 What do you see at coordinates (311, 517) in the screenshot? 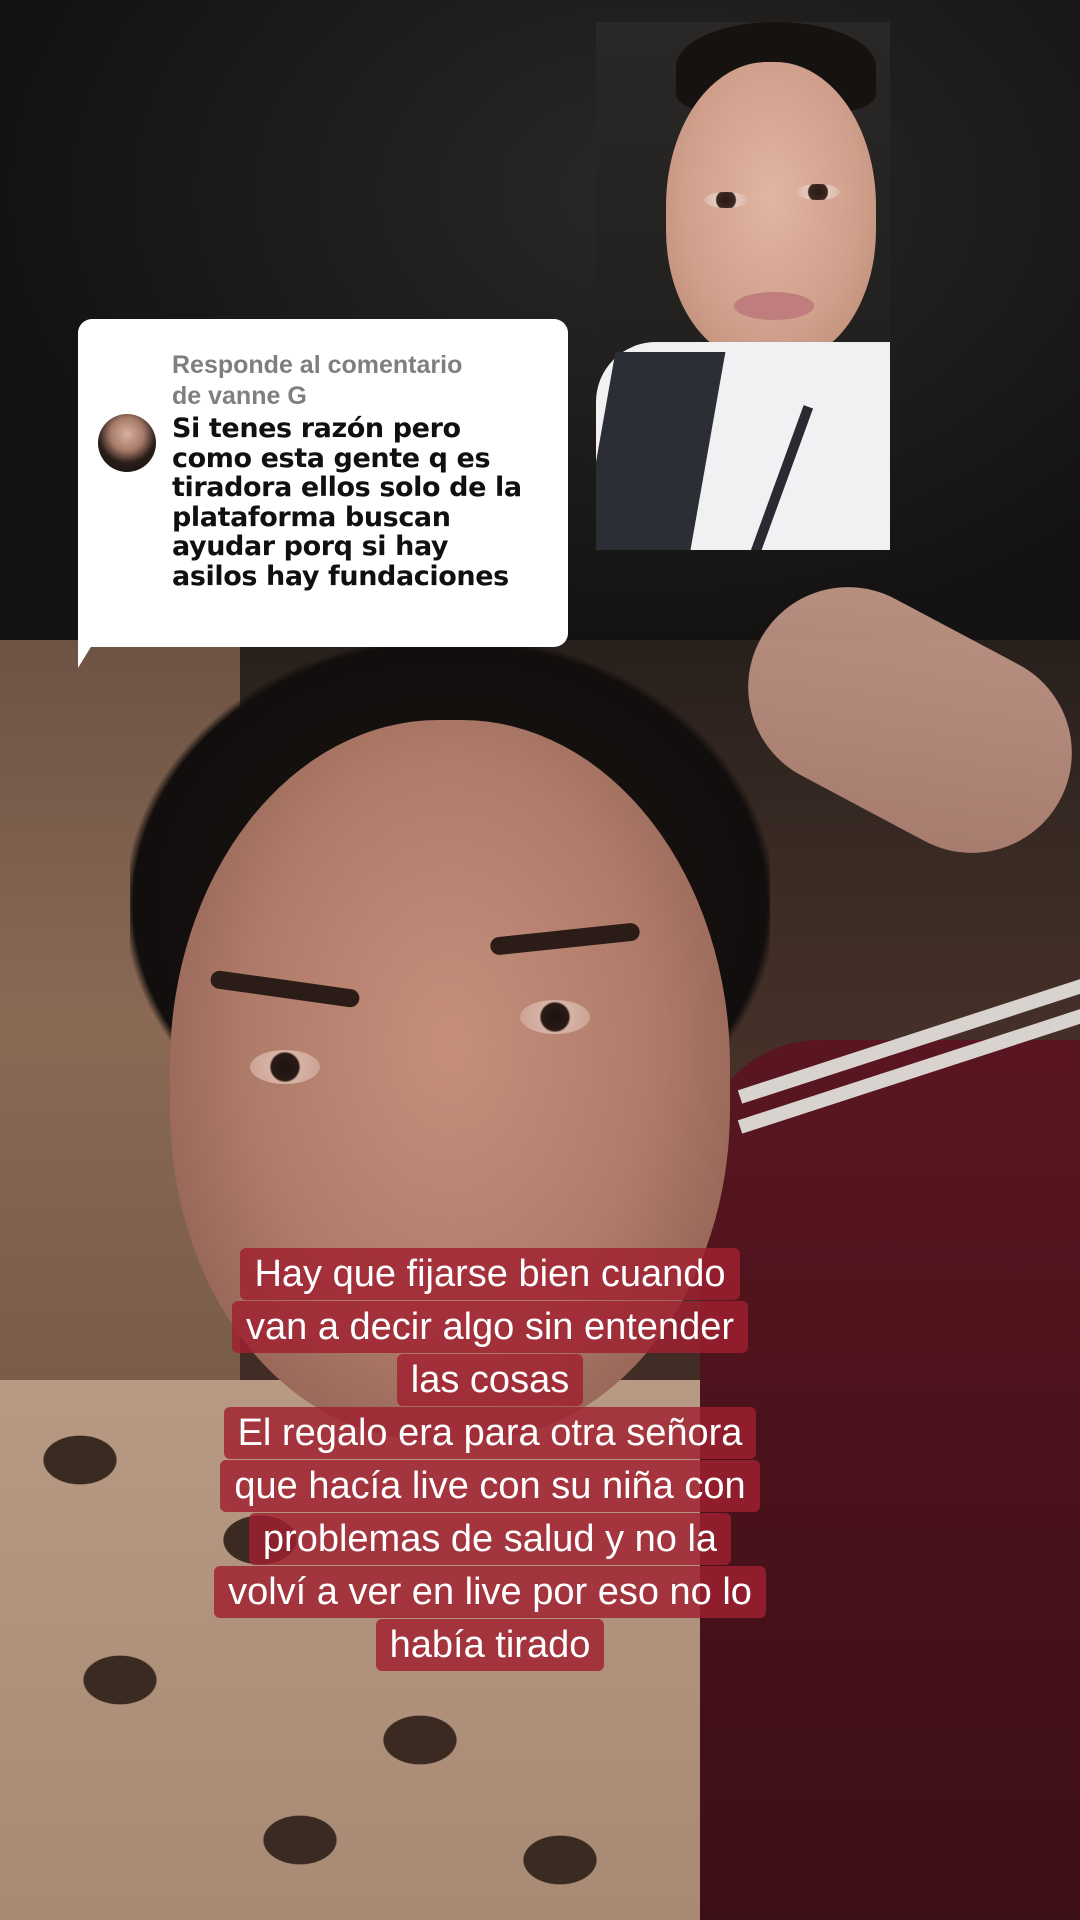
I see `reply-body-line: plataforma buscan` at bounding box center [311, 517].